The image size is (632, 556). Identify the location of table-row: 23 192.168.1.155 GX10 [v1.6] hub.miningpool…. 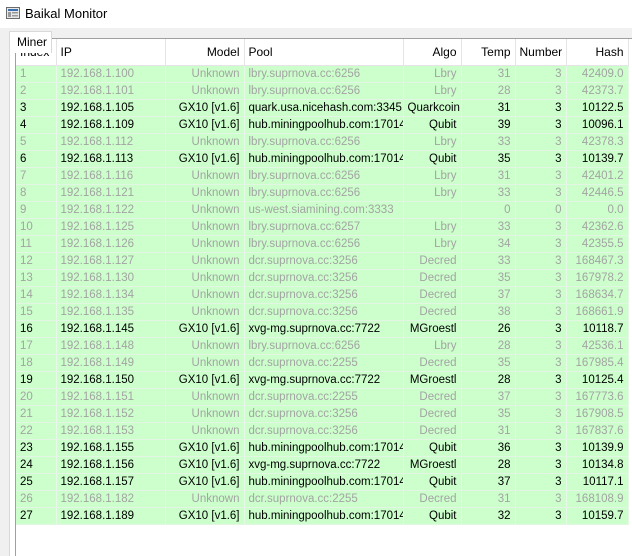
(322, 448).